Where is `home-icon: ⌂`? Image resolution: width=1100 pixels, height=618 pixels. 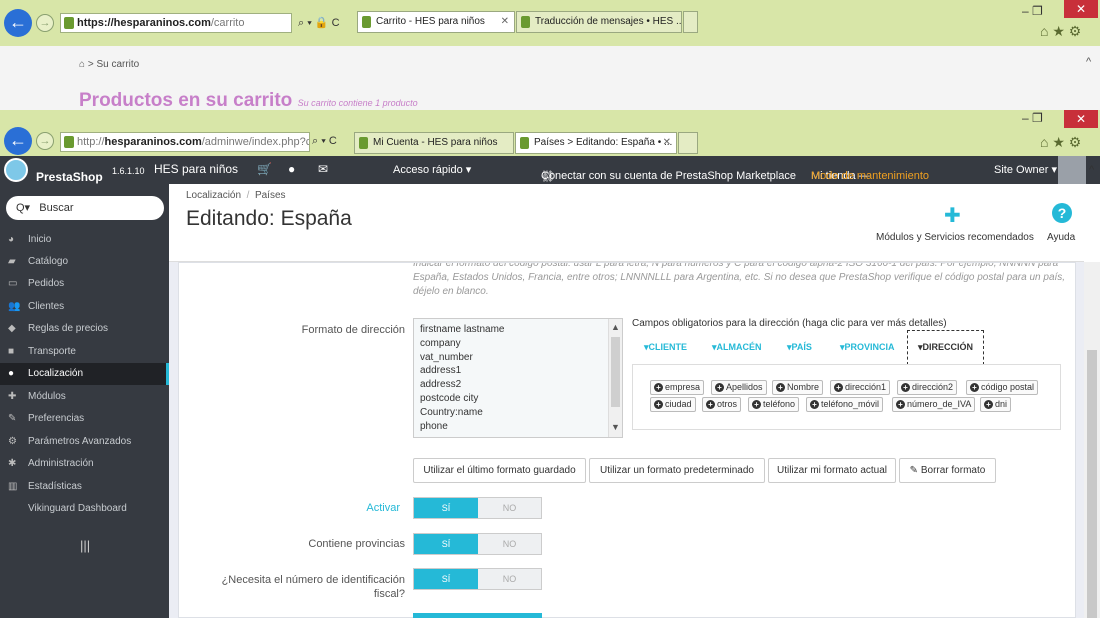
home-icon: ⌂ is located at coordinates (82, 64).